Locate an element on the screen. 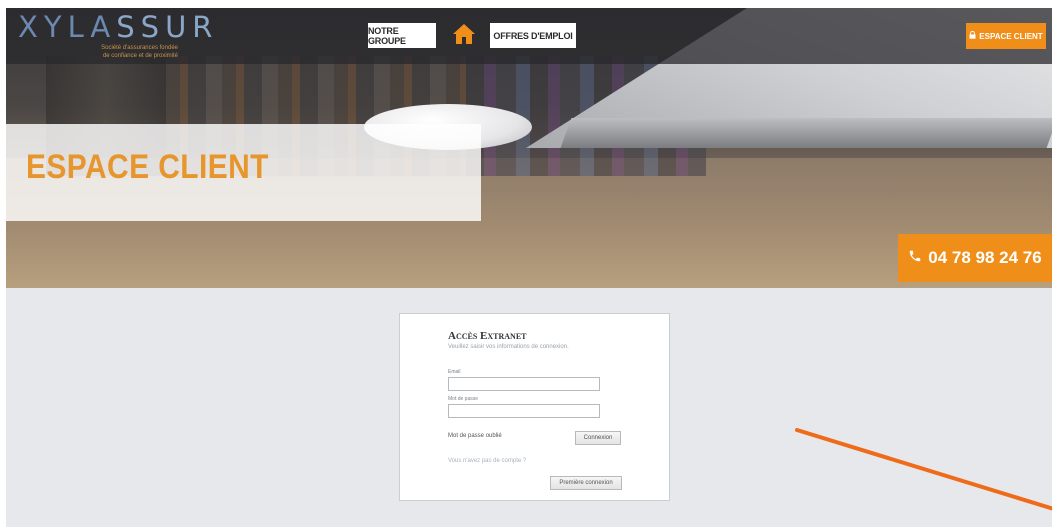 The width and height of the screenshot is (1052, 527). no-account-text: Vous n'avez pas de compte ? is located at coordinates (487, 461).